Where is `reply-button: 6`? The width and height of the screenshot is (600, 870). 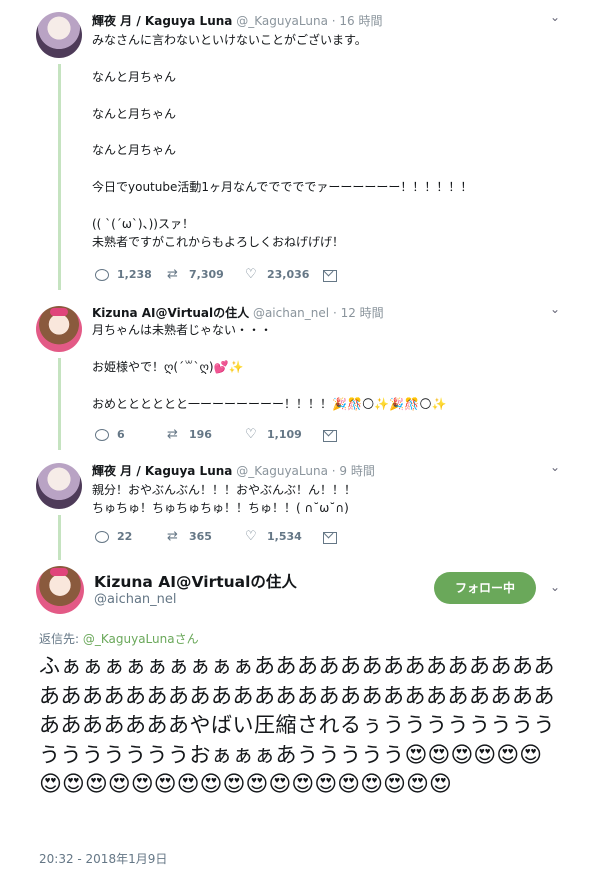 reply-button: 6 is located at coordinates (110, 434).